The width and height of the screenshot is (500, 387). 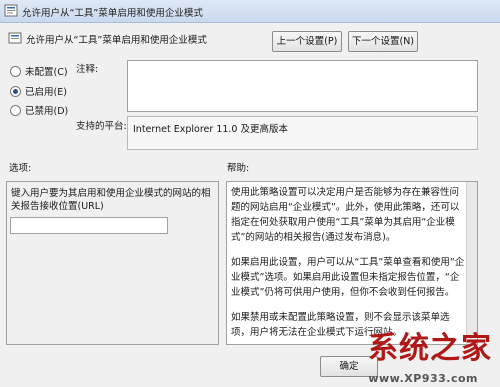 What do you see at coordinates (87, 69) in the screenshot?
I see `comment-label: 注释:` at bounding box center [87, 69].